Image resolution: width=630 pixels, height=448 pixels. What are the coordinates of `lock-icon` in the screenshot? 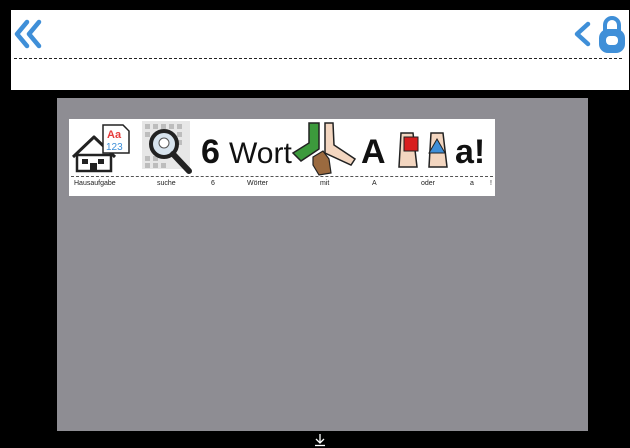 It's located at (612, 35).